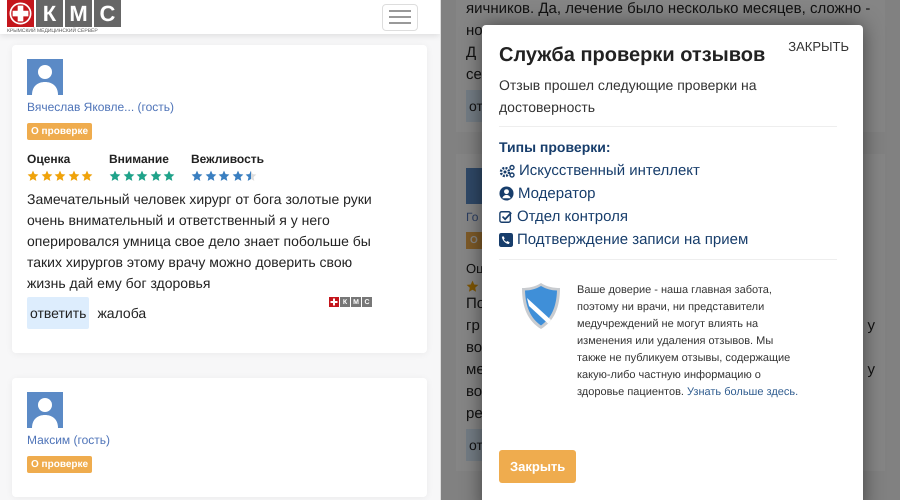 The height and width of the screenshot is (500, 900). What do you see at coordinates (474, 414) in the screenshot?
I see `review-text: ре` at bounding box center [474, 414].